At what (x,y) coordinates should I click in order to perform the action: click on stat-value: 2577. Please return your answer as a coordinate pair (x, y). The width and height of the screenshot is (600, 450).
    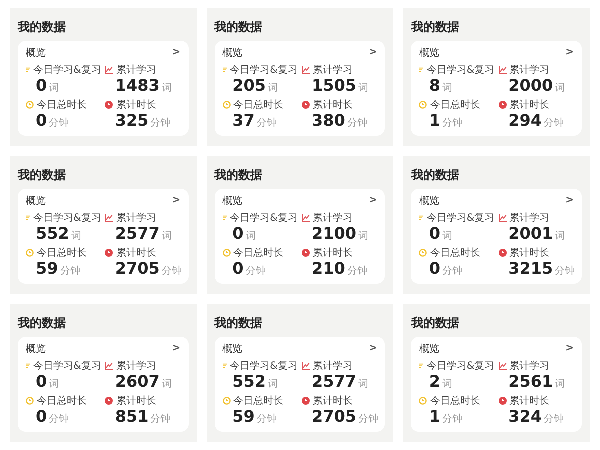
    Looking at the image, I should click on (137, 233).